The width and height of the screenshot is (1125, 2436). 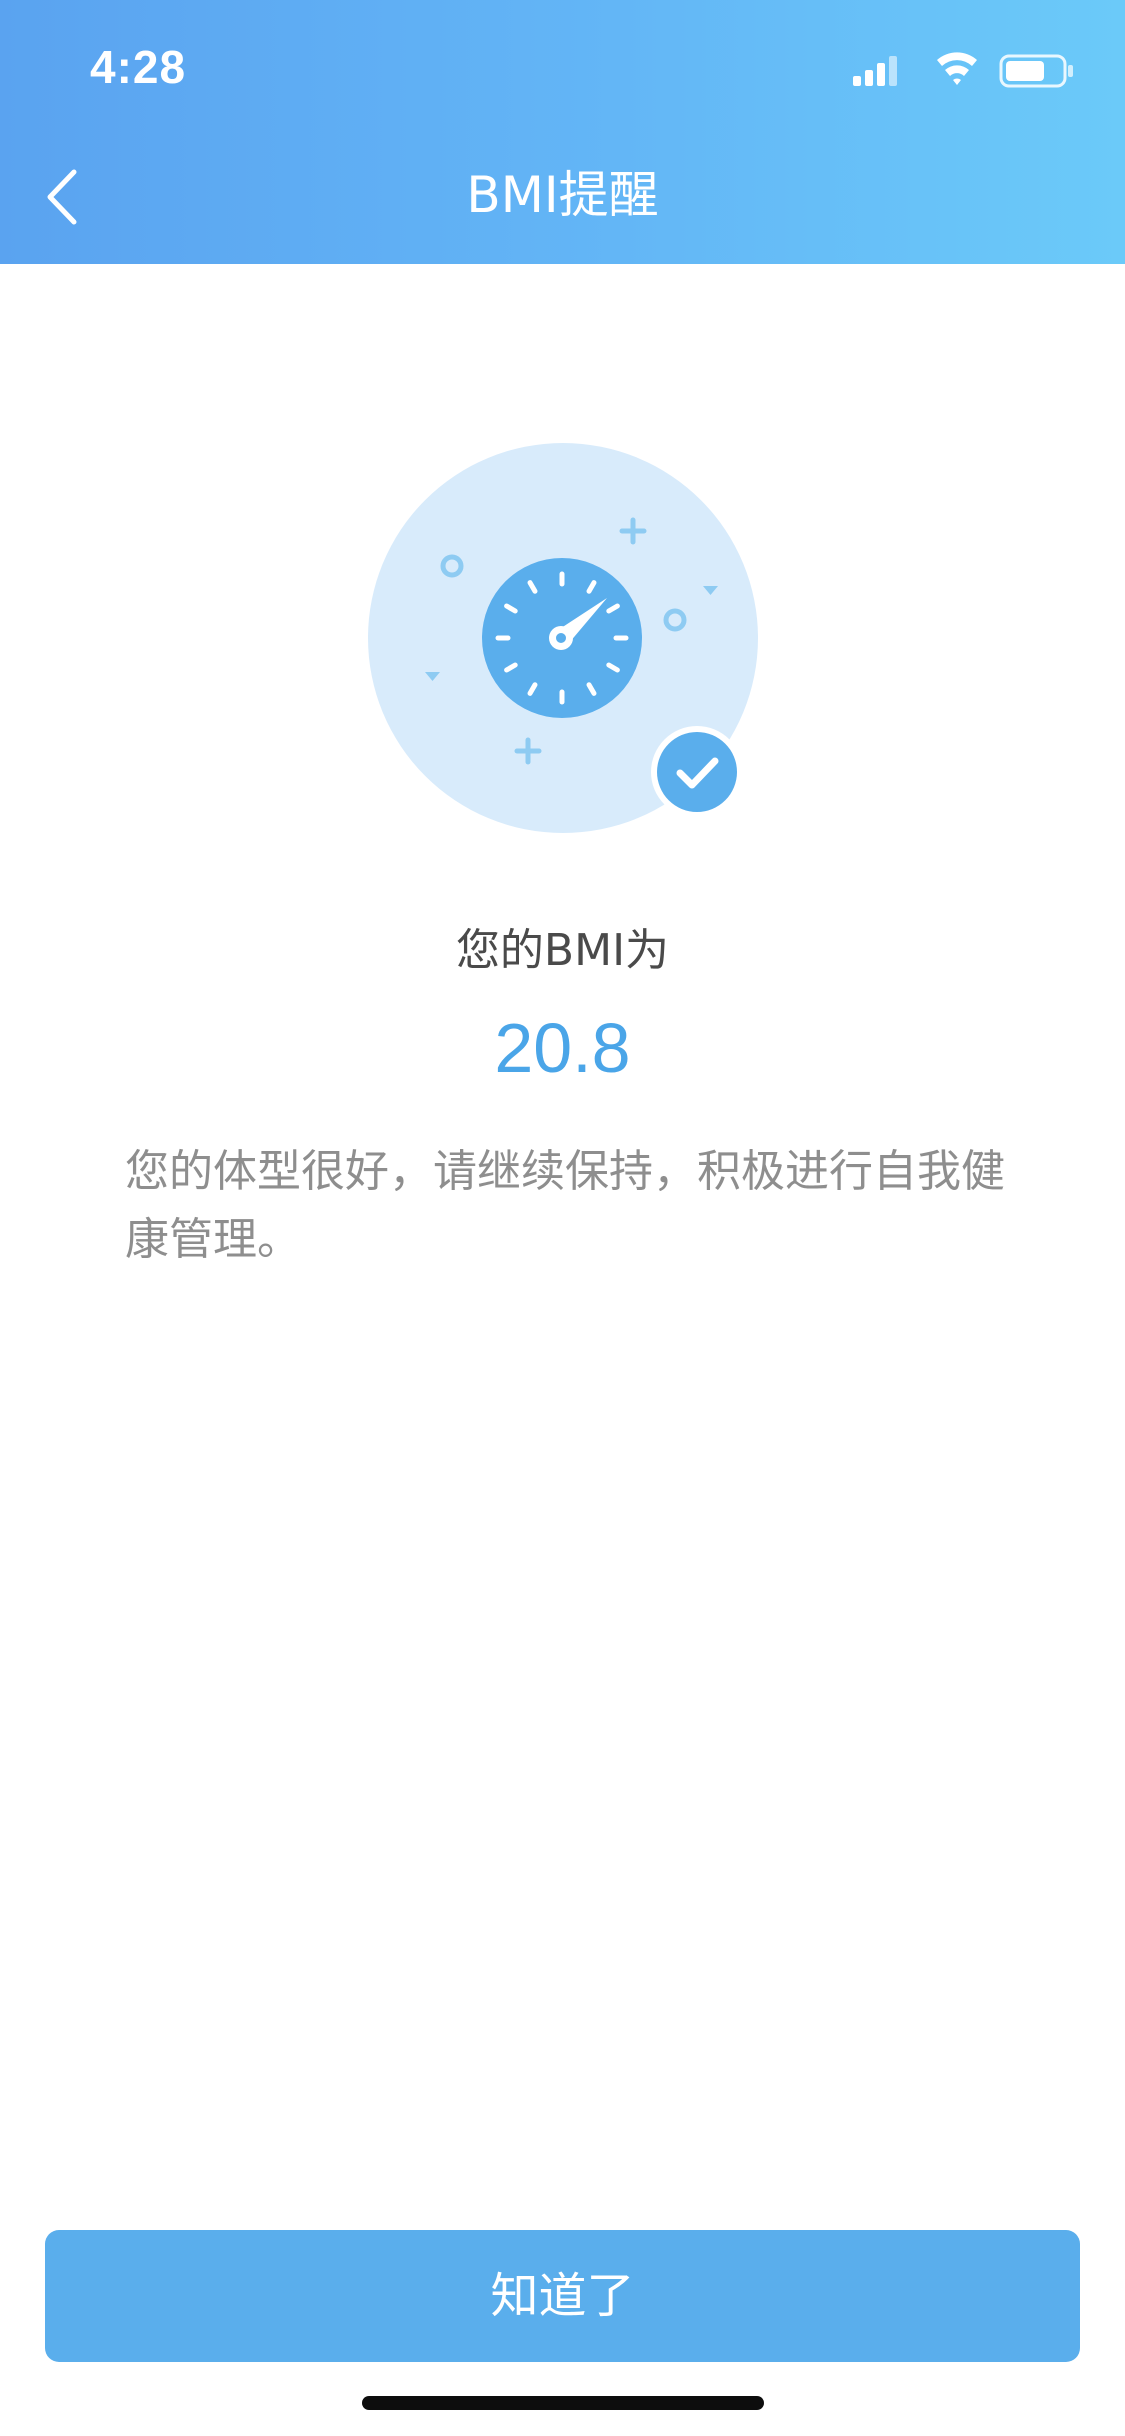 What do you see at coordinates (562, 1048) in the screenshot?
I see `bmi-value: 20.8` at bounding box center [562, 1048].